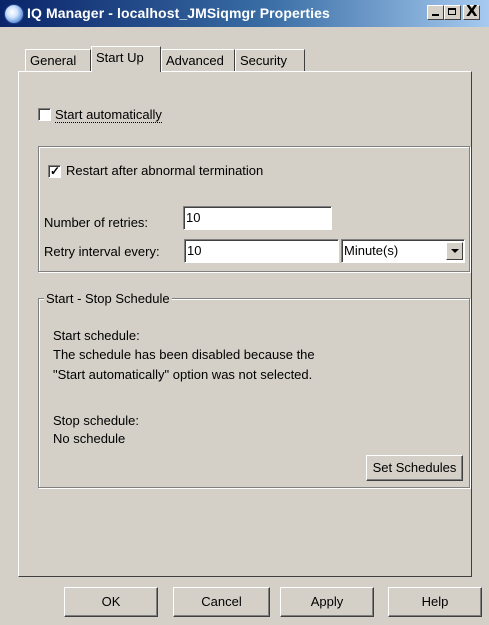 The width and height of the screenshot is (489, 625). What do you see at coordinates (14, 14) in the screenshot?
I see `app-globe-icon` at bounding box center [14, 14].